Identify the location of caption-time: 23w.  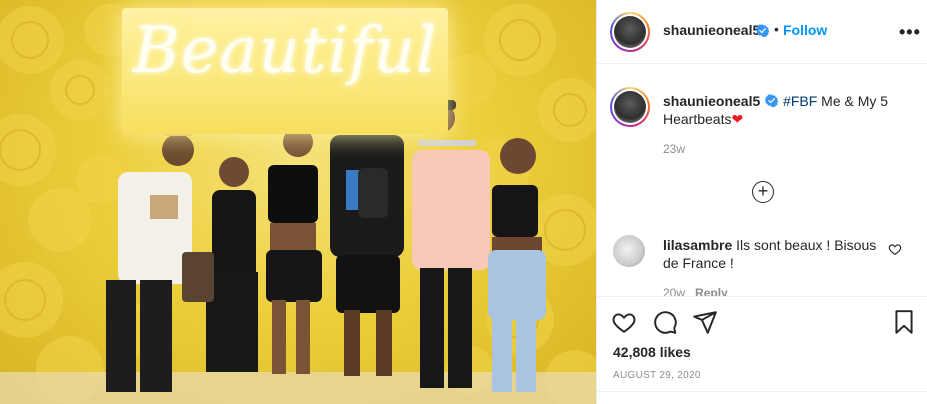
(674, 149).